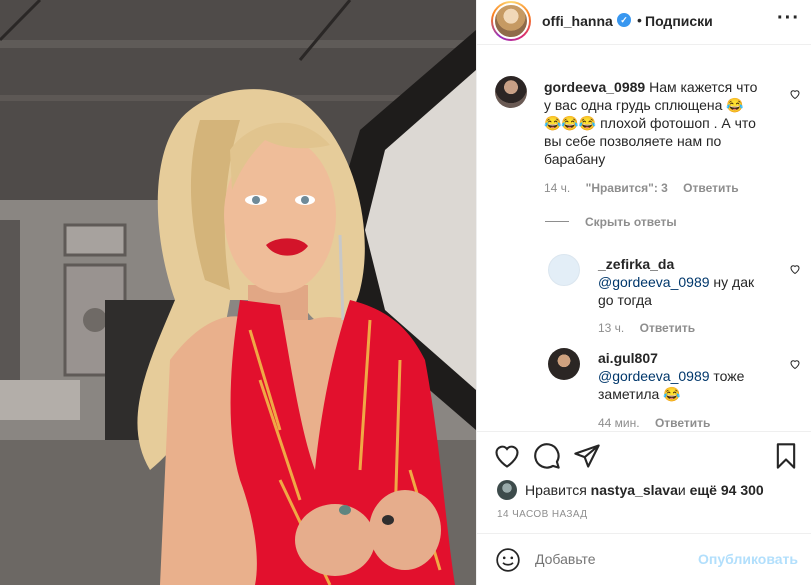  What do you see at coordinates (786, 456) in the screenshot?
I see `save-bookmark-icon` at bounding box center [786, 456].